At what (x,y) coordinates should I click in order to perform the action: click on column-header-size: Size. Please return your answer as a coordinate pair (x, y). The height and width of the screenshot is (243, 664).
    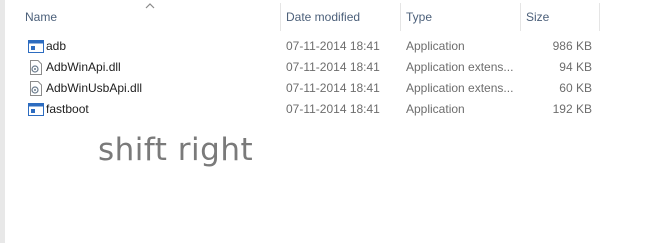
    Looking at the image, I should click on (561, 17).